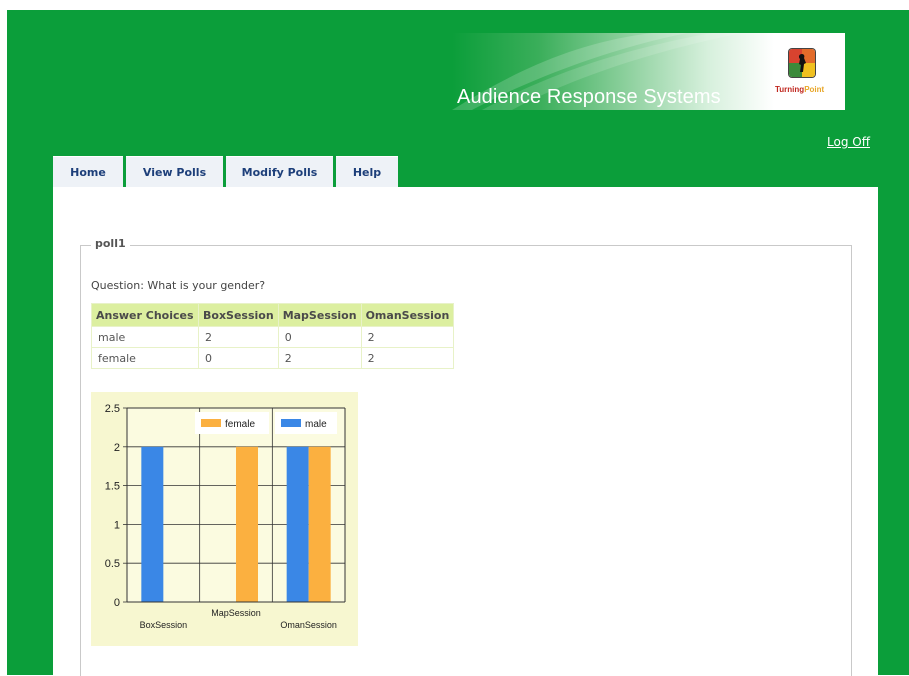 The width and height of the screenshot is (909, 676). Describe the element at coordinates (164, 625) in the screenshot. I see `x-tick-label: BoxSession` at that location.